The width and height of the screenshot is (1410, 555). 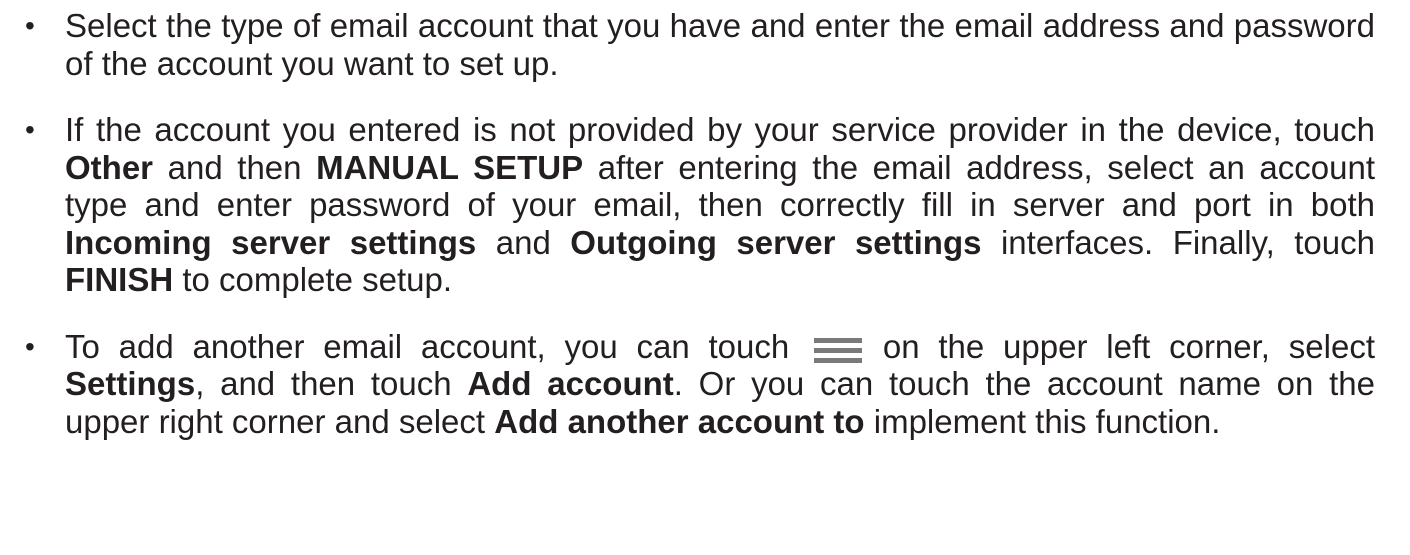 I want to click on term-incoming-server-settings: Incoming server settings, so click(x=271, y=242).